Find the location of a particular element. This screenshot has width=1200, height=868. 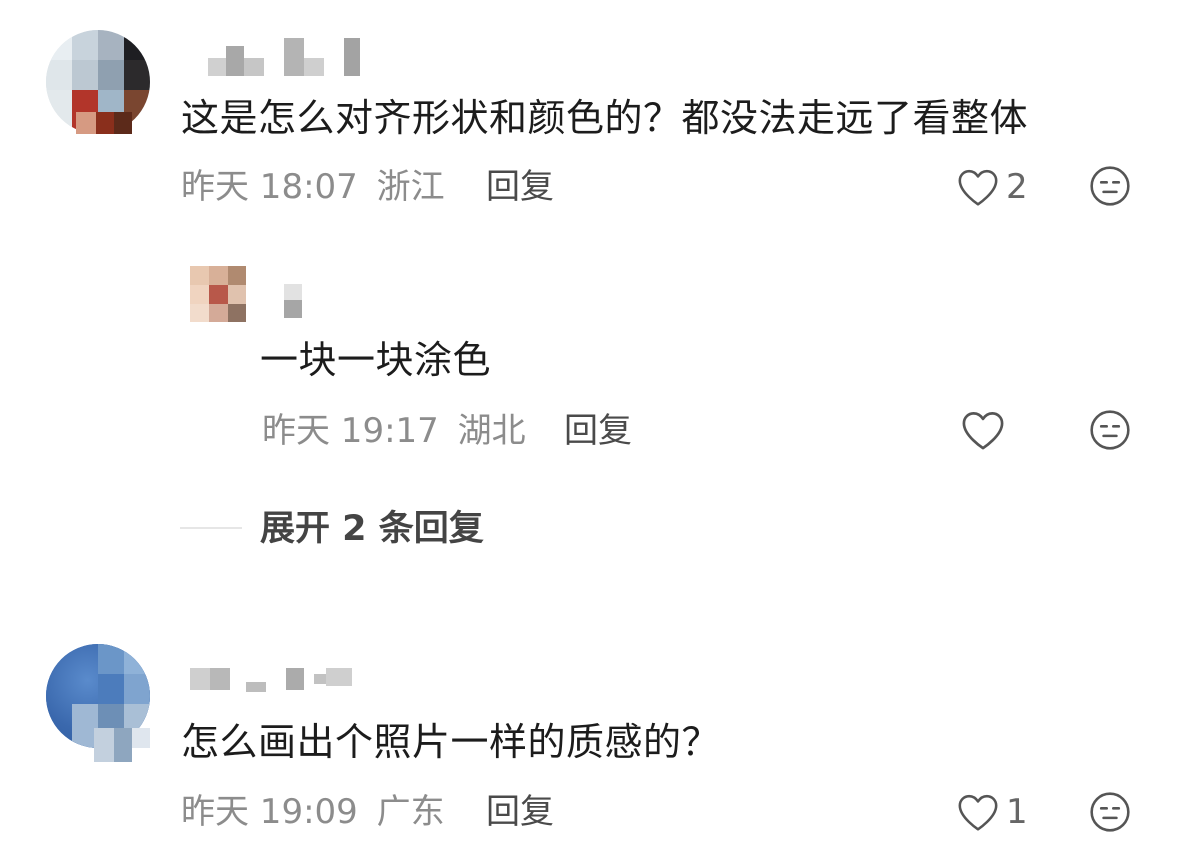

reply-meta: 昨天 19:17 湖北 is located at coordinates (394, 431).